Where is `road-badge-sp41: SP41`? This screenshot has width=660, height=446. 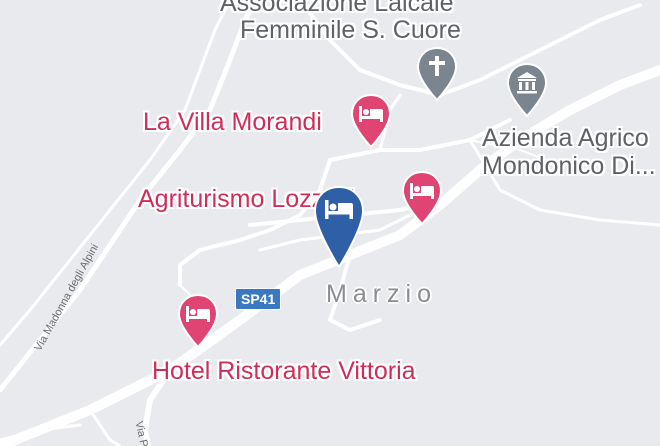
road-badge-sp41: SP41 is located at coordinates (258, 299).